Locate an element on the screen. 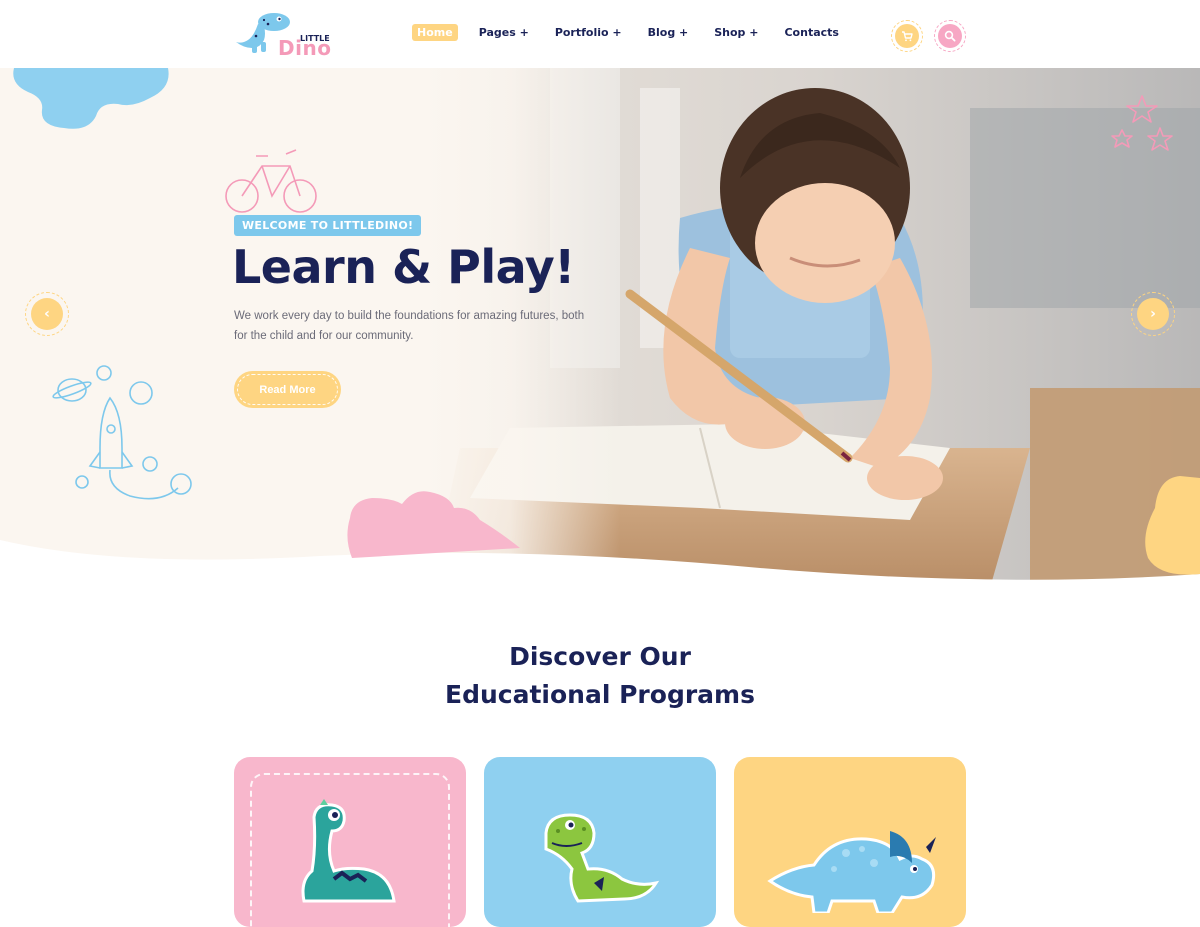  cart-ring is located at coordinates (907, 36).